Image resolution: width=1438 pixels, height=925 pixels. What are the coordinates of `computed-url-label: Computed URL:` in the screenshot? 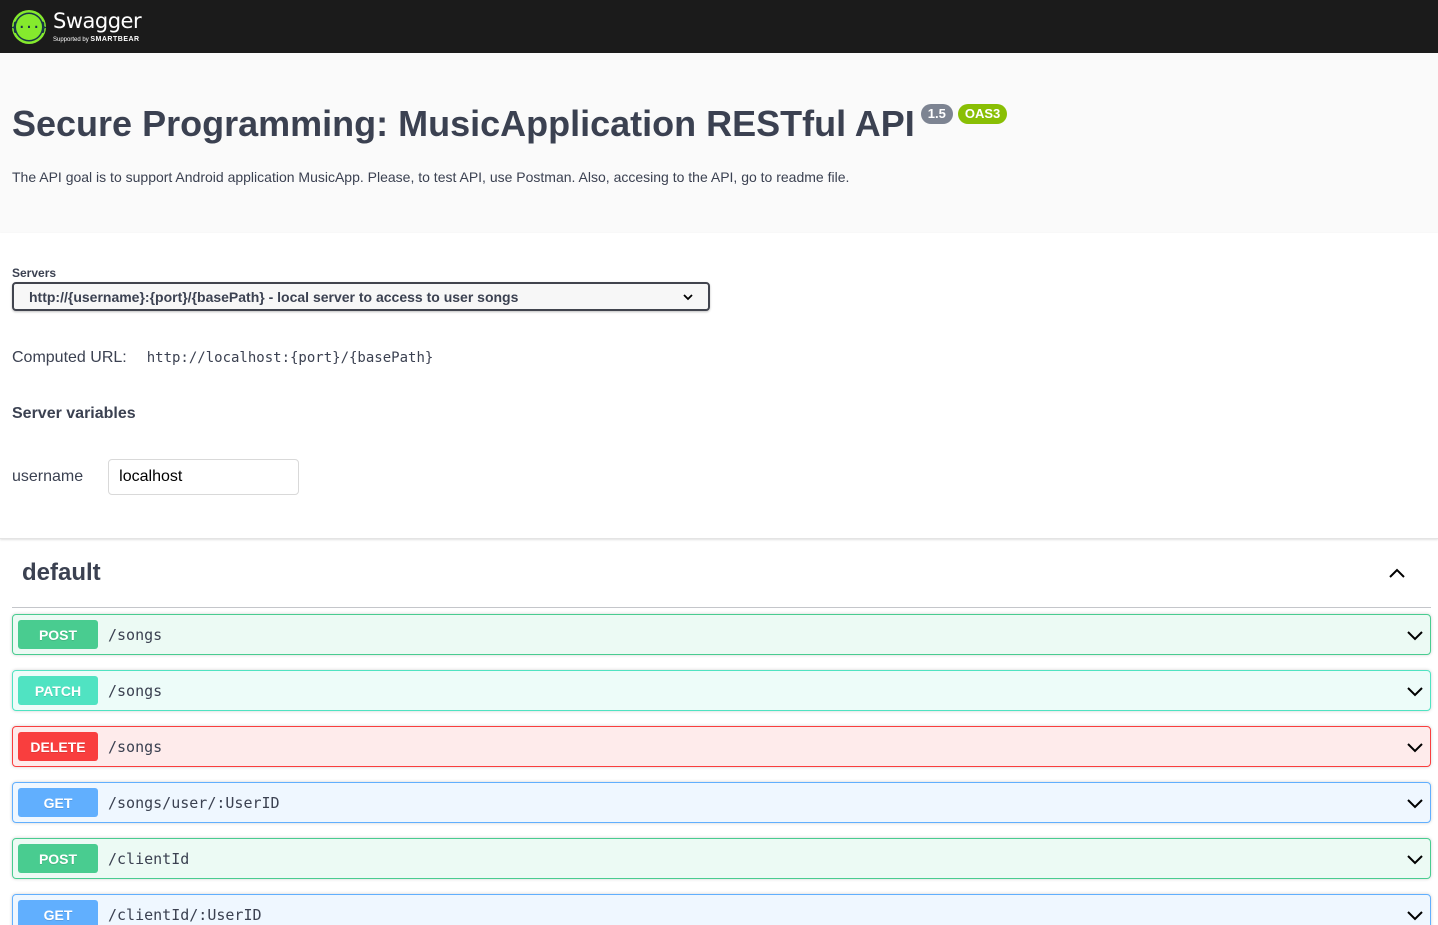 It's located at (69, 357).